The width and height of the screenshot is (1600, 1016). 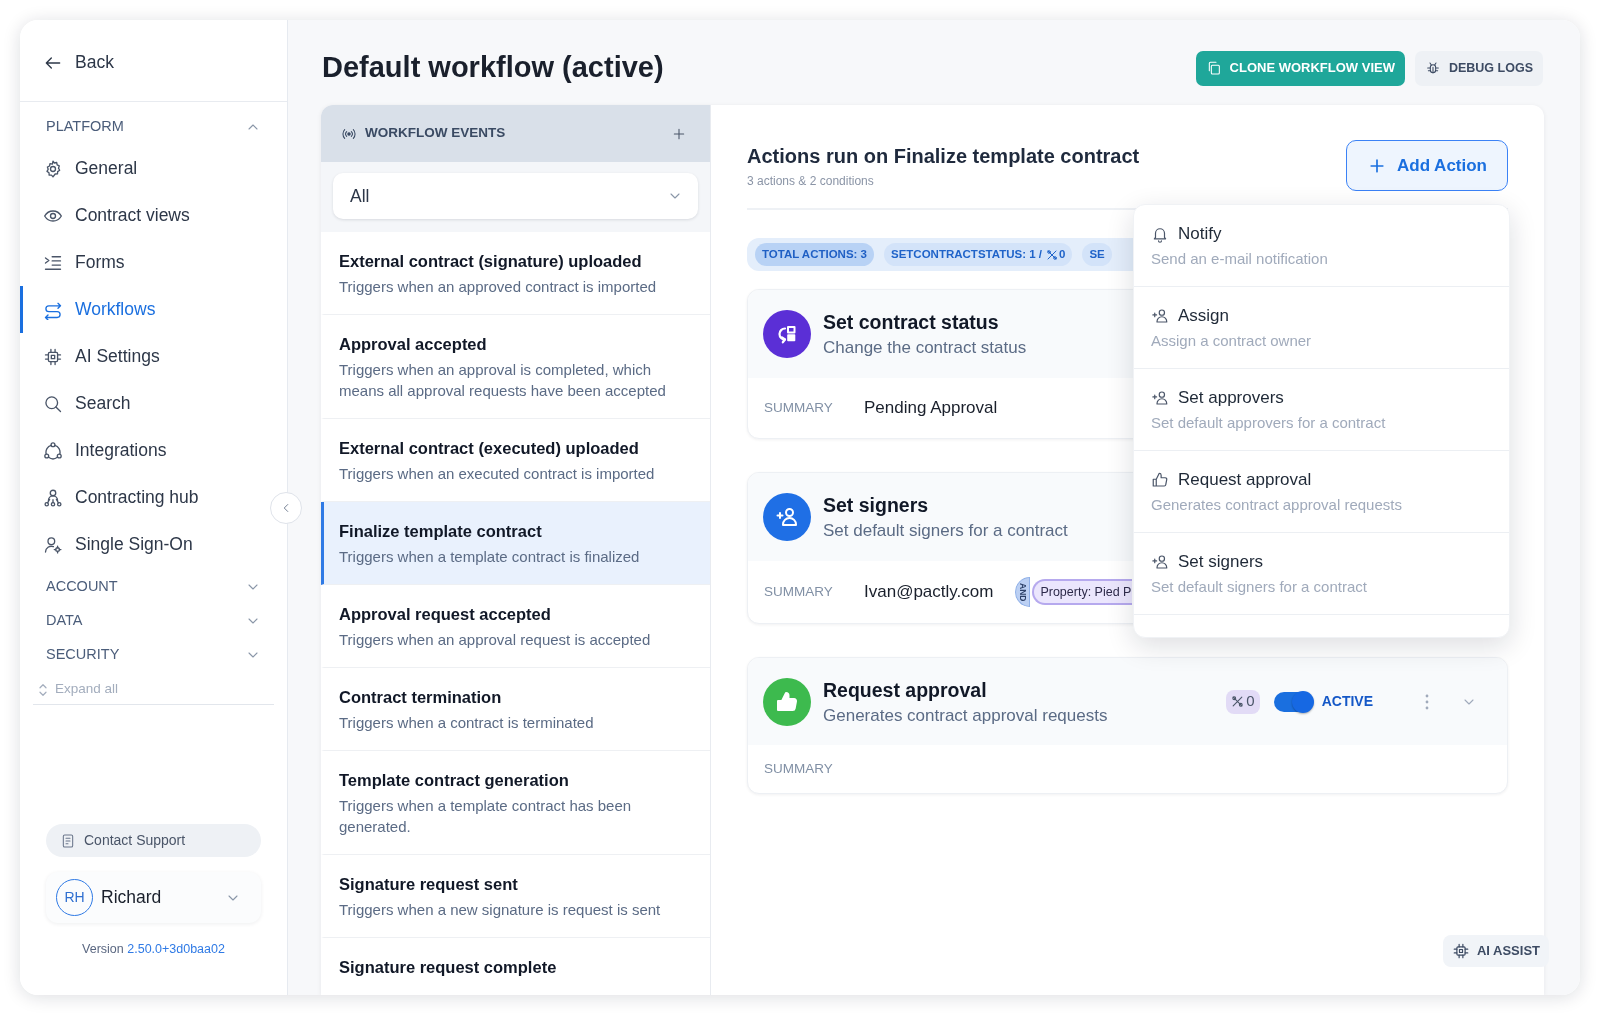 I want to click on action-description: Set default signers for a contract, so click(x=945, y=531).